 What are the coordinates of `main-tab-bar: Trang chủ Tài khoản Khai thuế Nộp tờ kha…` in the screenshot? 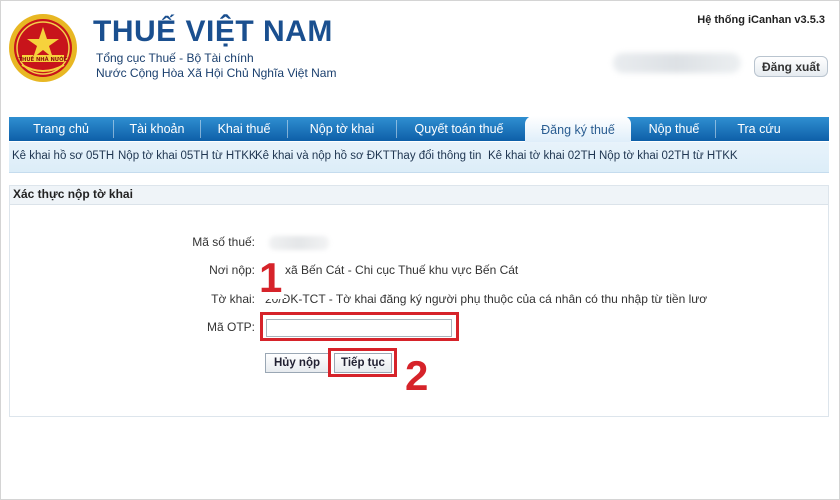 It's located at (419, 129).